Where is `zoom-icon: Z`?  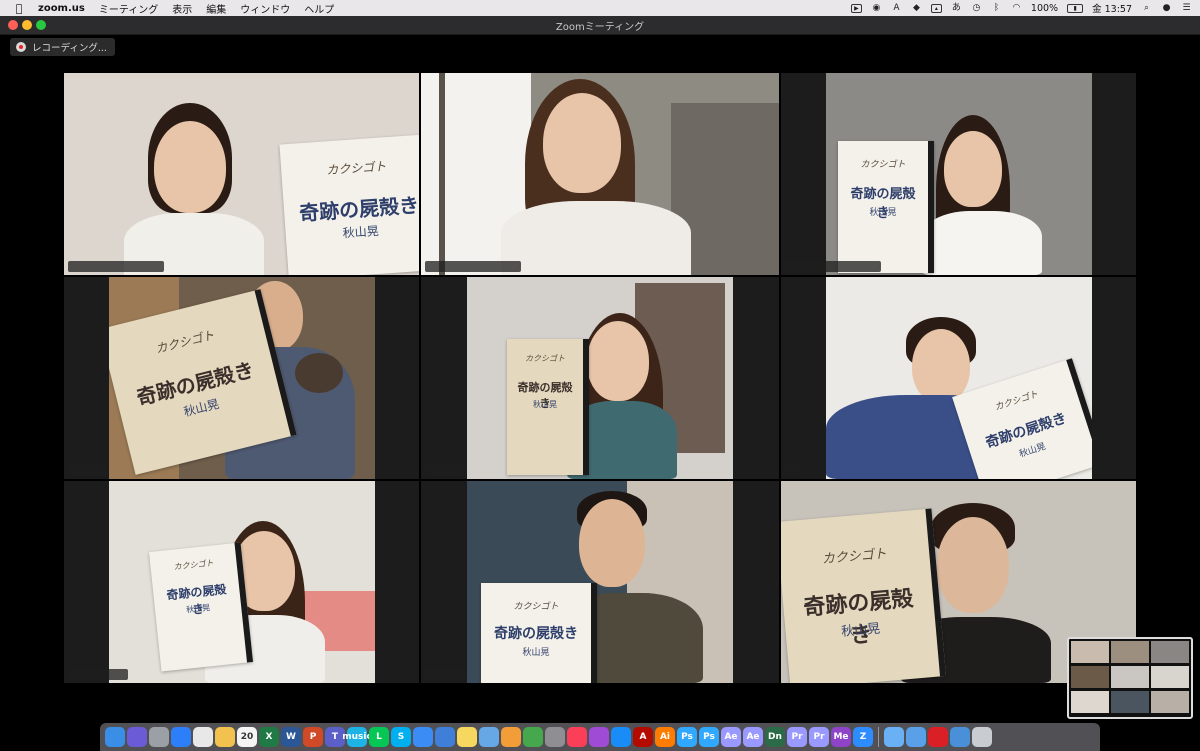
zoom-icon: Z is located at coordinates (863, 737).